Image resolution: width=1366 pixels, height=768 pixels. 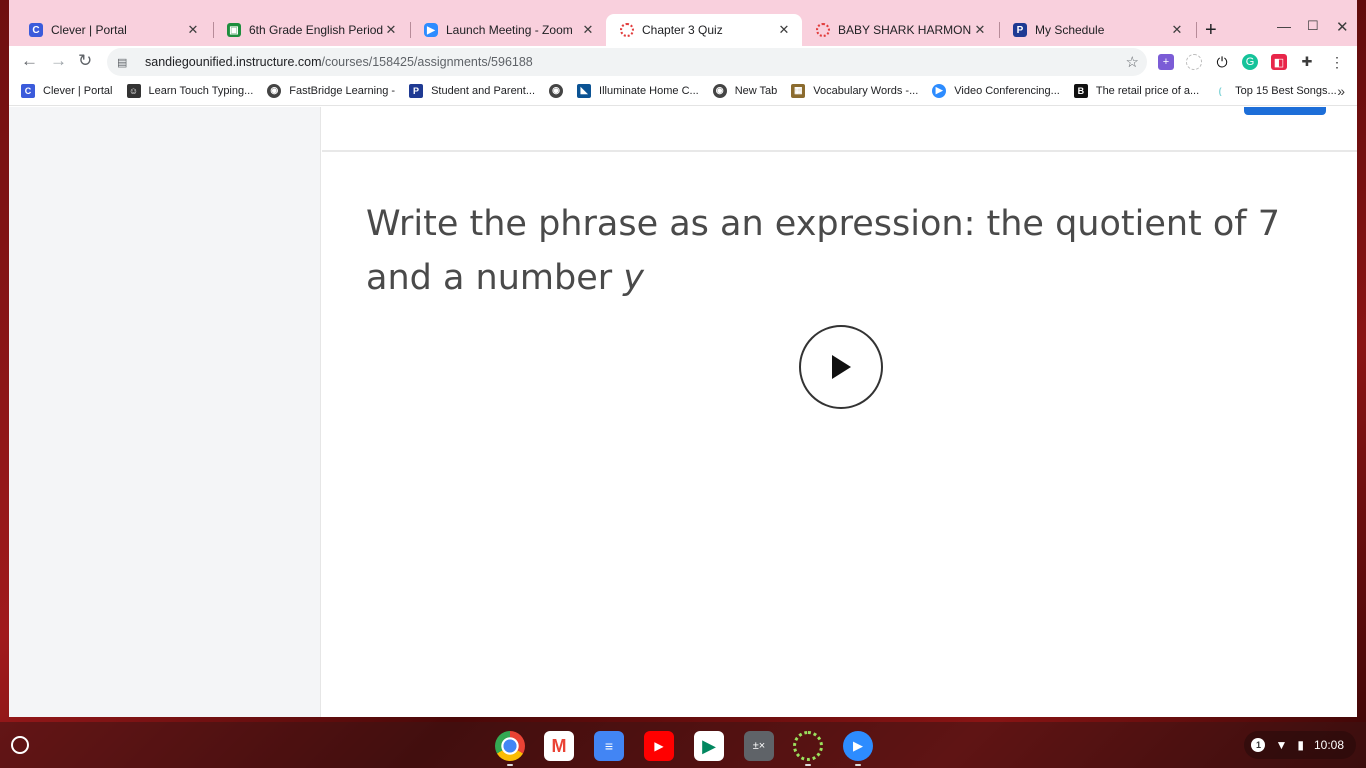 What do you see at coordinates (1222, 62) in the screenshot?
I see `power-icon: ⏻` at bounding box center [1222, 62].